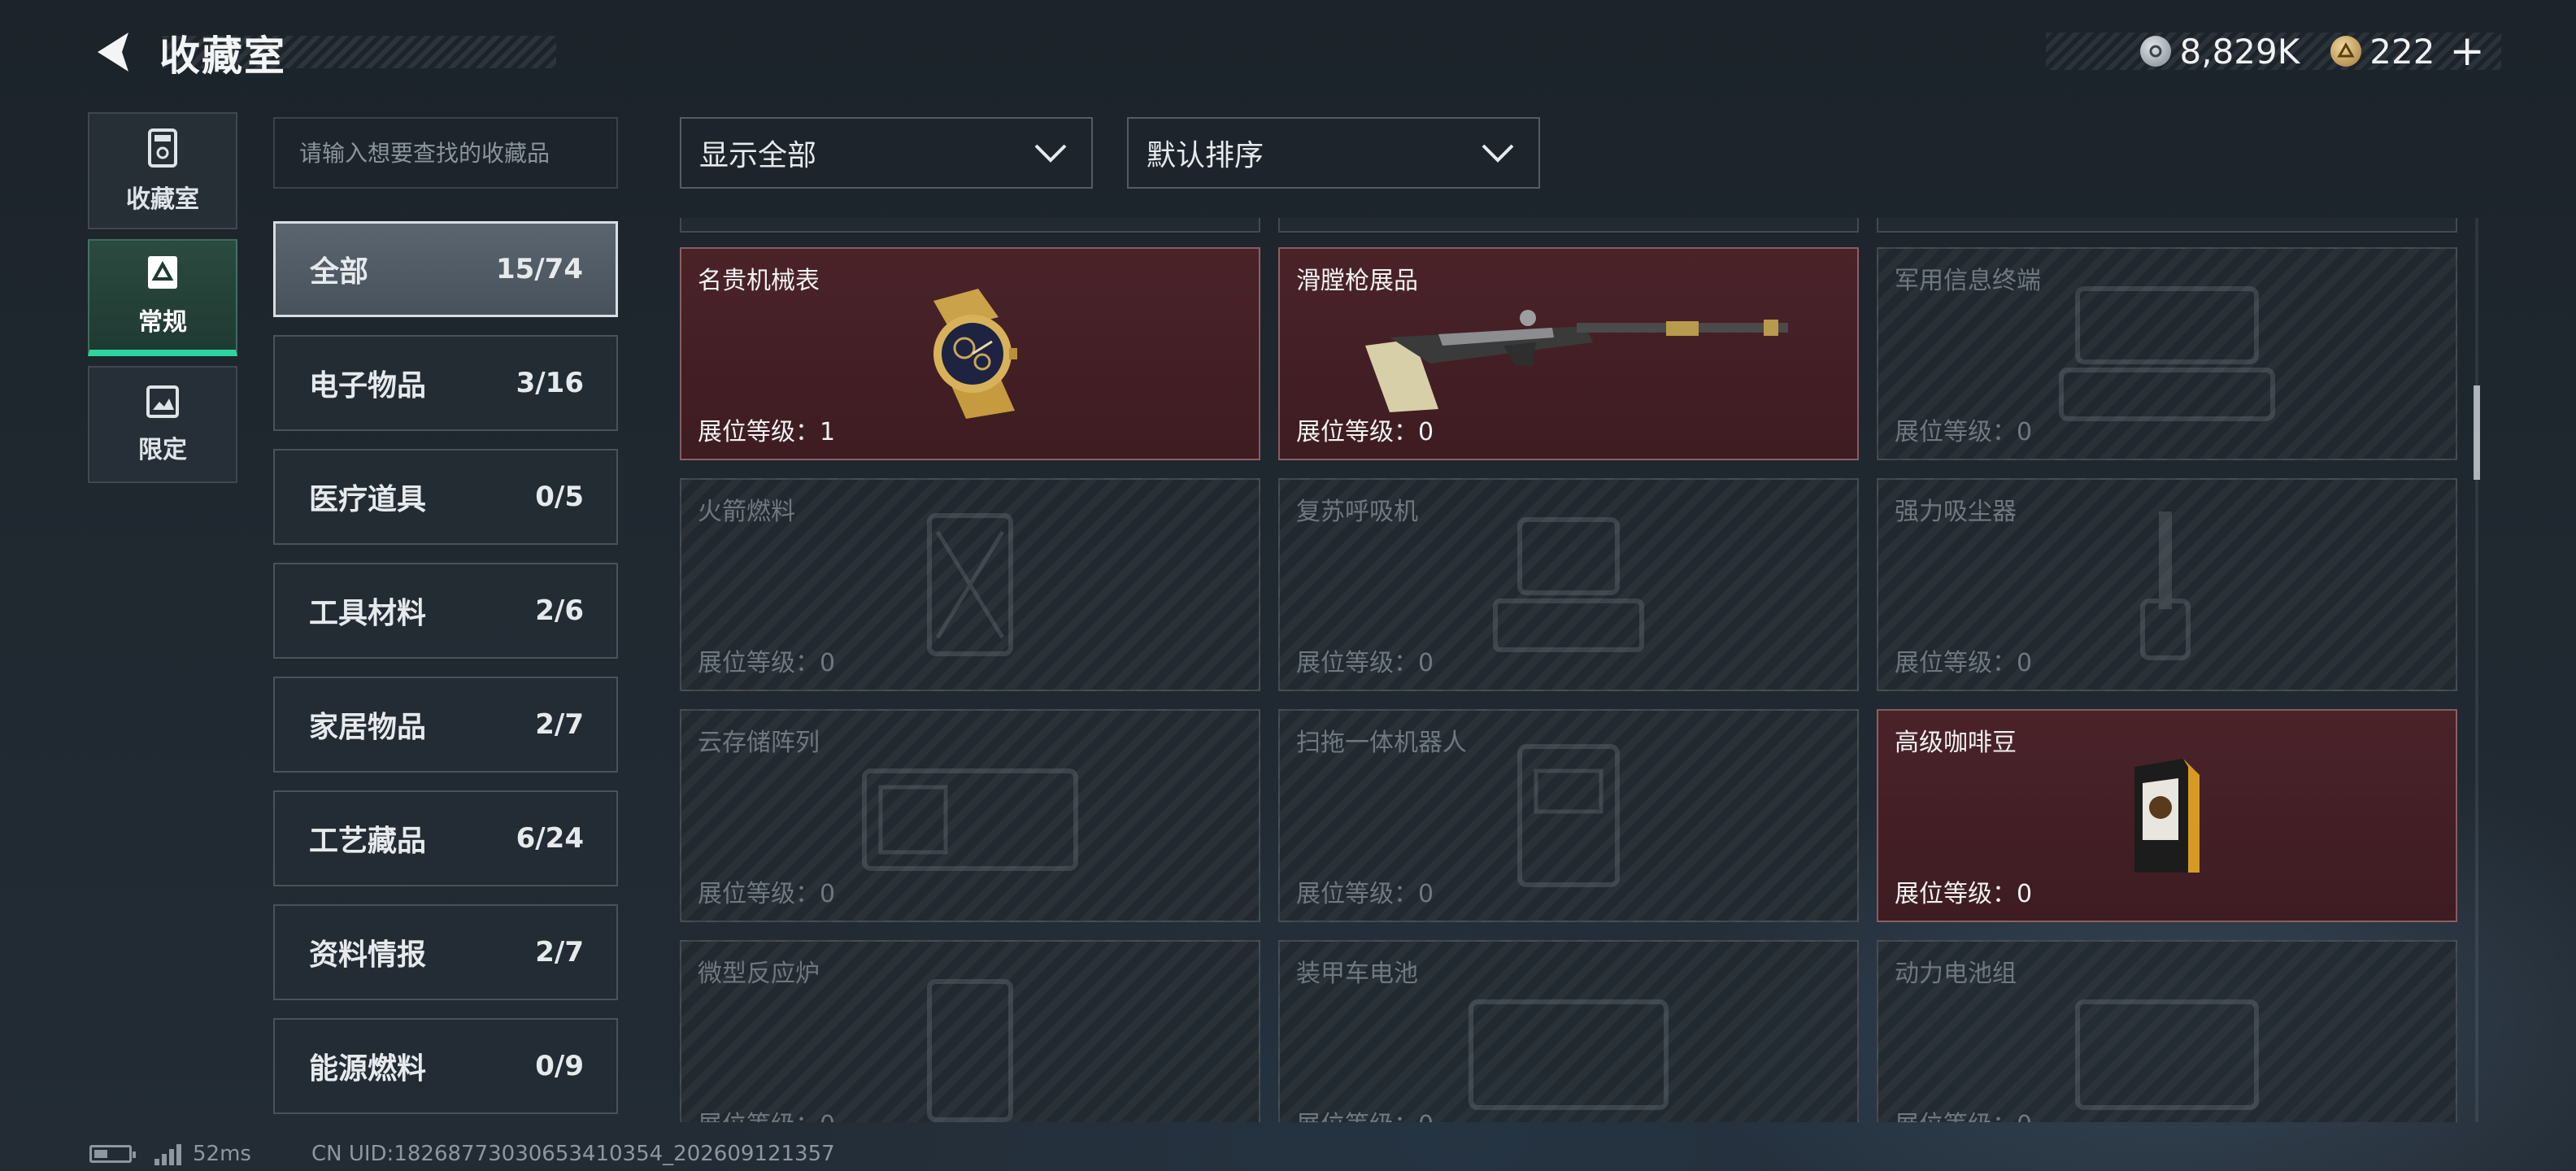  What do you see at coordinates (2167, 353) in the screenshot?
I see `collection-card: 军用信息终端 展位等级：0` at bounding box center [2167, 353].